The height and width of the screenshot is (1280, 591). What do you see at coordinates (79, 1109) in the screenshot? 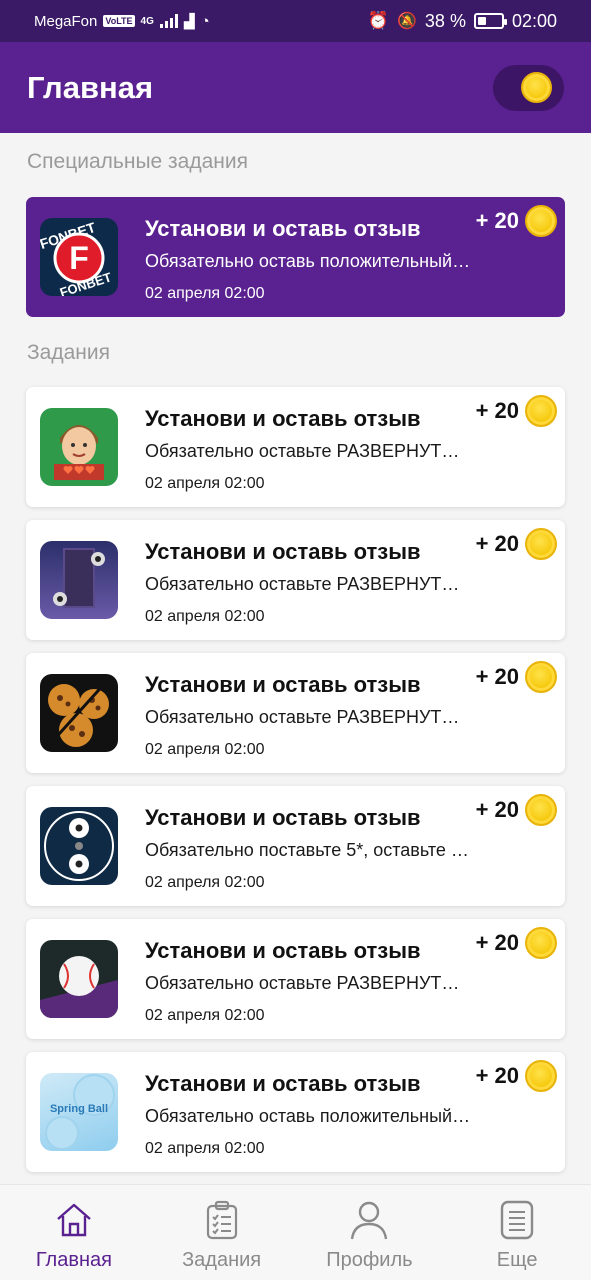
I see `spring-ball-logo-text: Spring Ball` at bounding box center [79, 1109].